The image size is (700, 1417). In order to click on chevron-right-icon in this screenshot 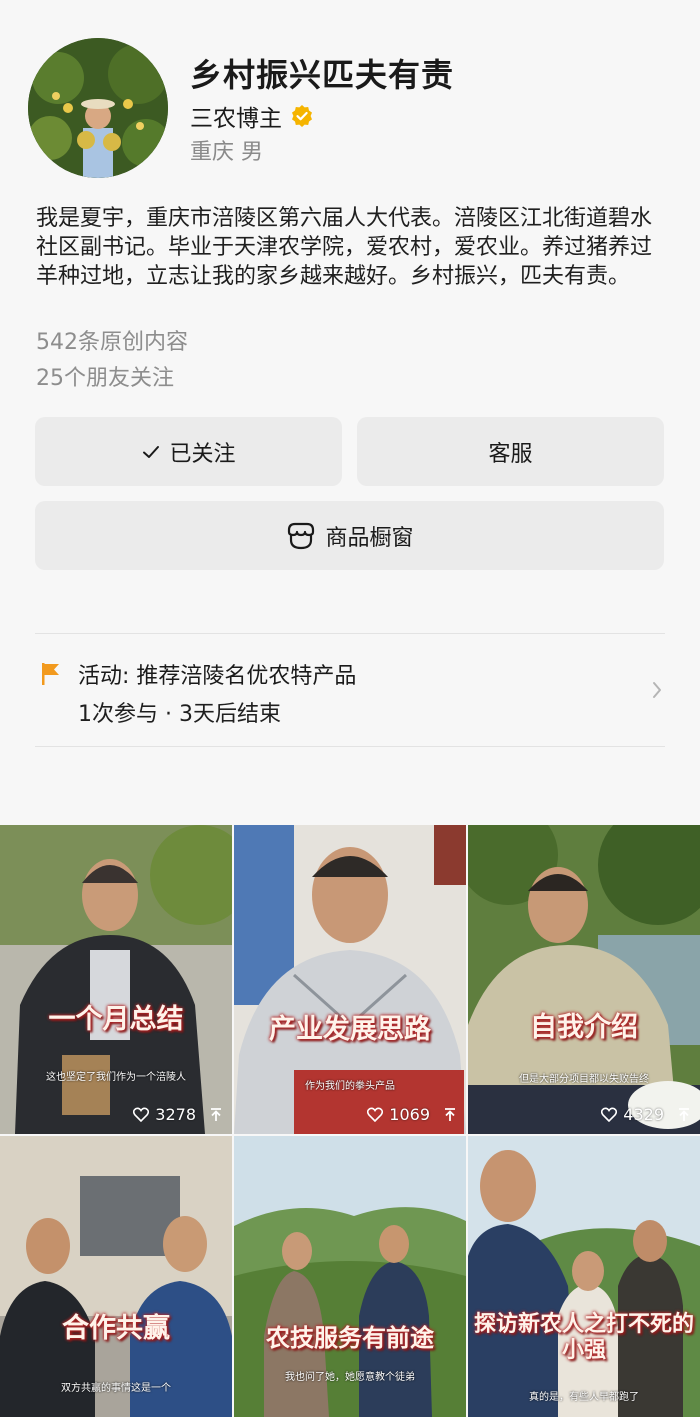, I will do `click(657, 690)`.